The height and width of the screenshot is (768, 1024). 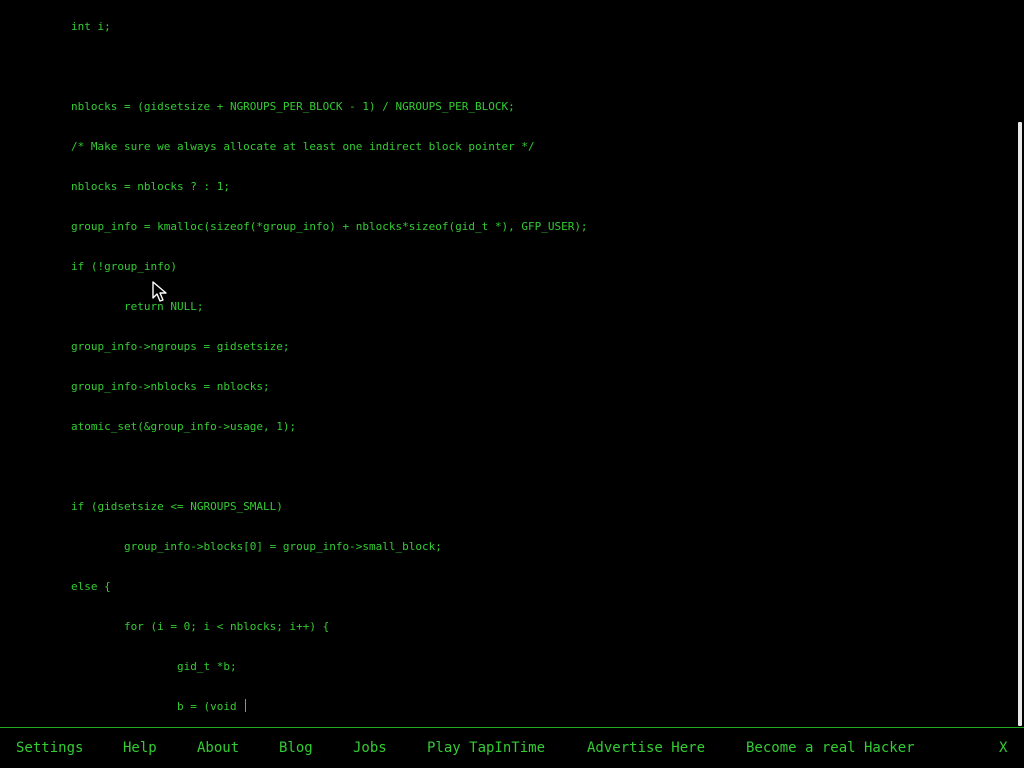 What do you see at coordinates (140, 748) in the screenshot?
I see `help-link: Help` at bounding box center [140, 748].